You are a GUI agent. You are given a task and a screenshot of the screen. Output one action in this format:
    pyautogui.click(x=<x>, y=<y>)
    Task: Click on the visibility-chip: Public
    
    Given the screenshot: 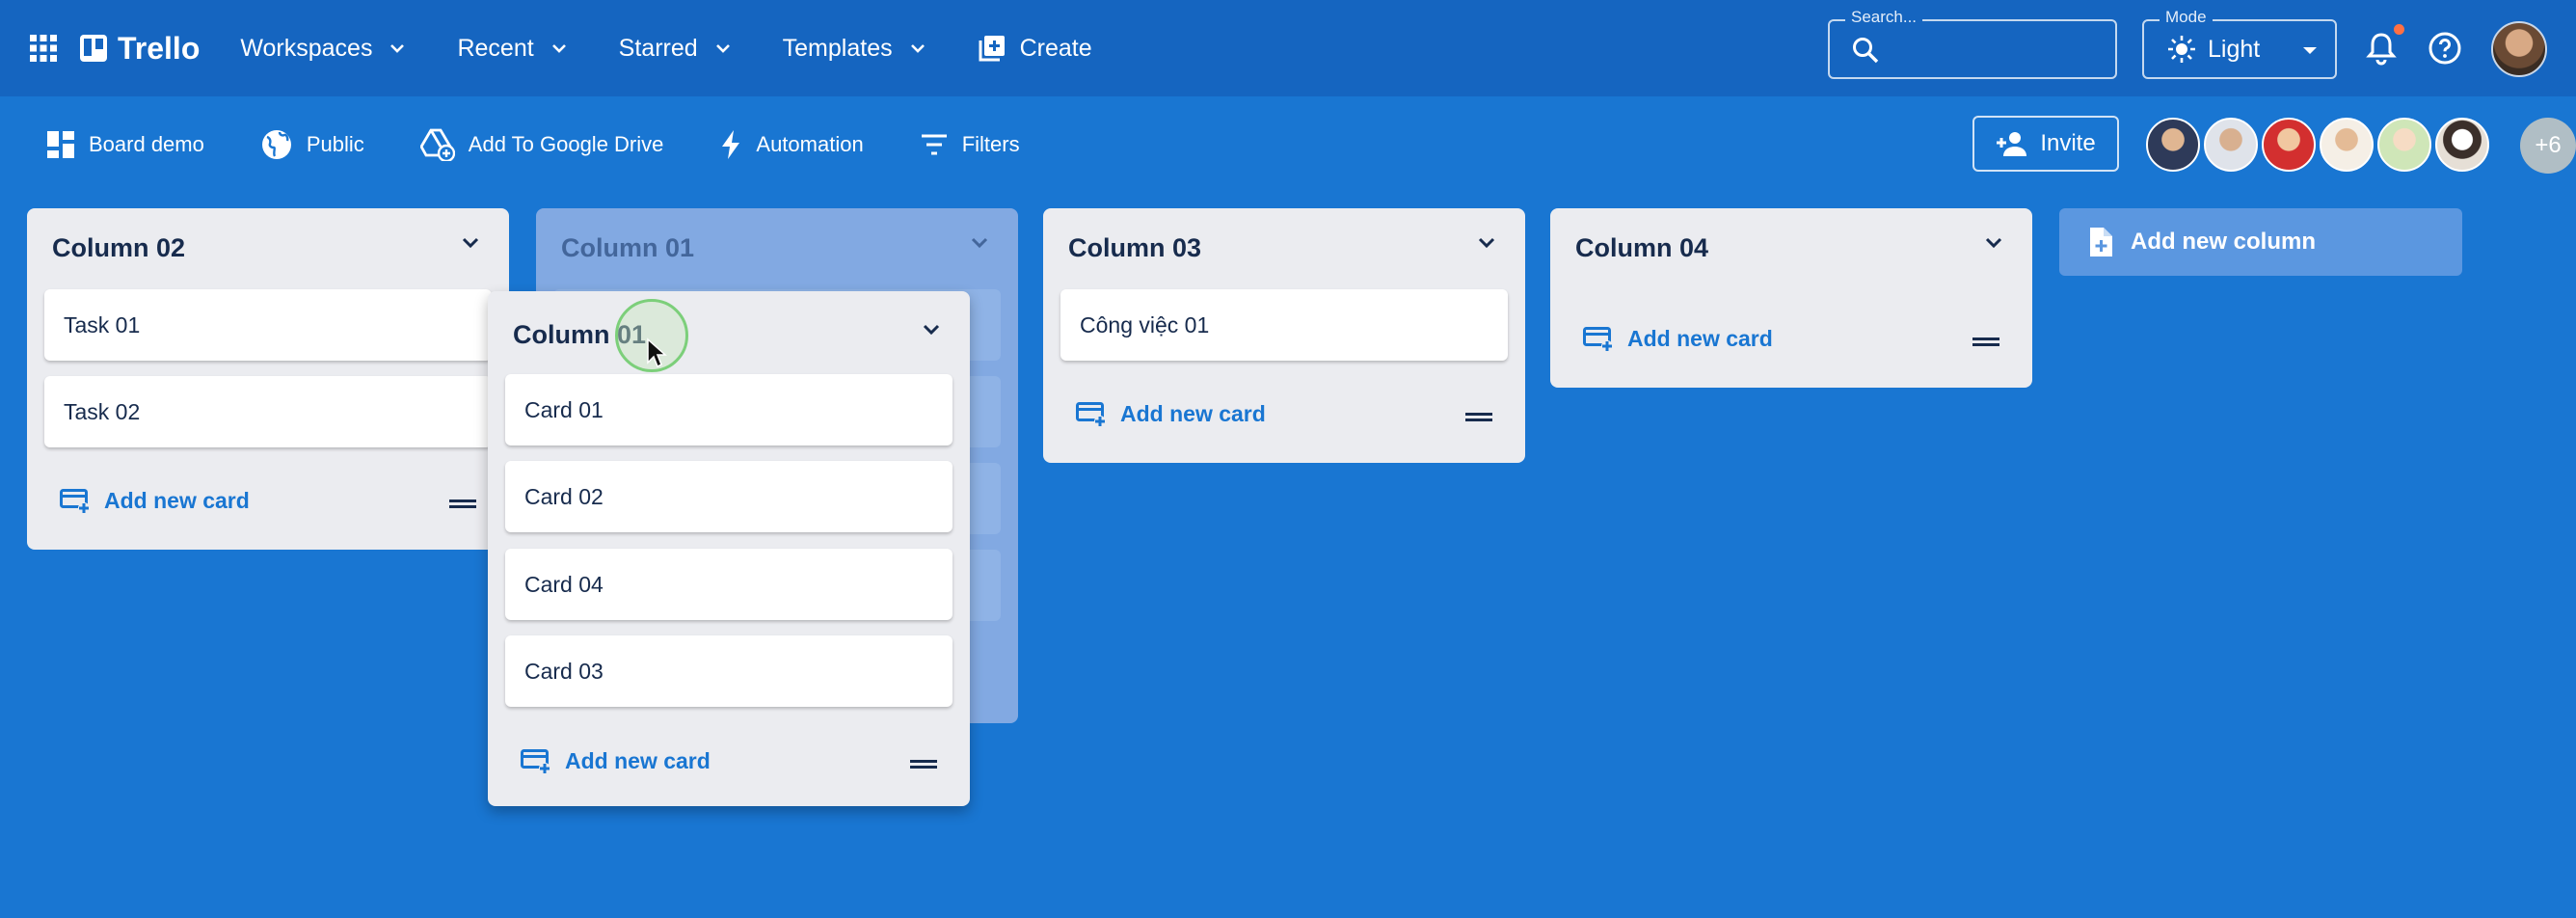 What is the action you would take?
    pyautogui.click(x=312, y=144)
    